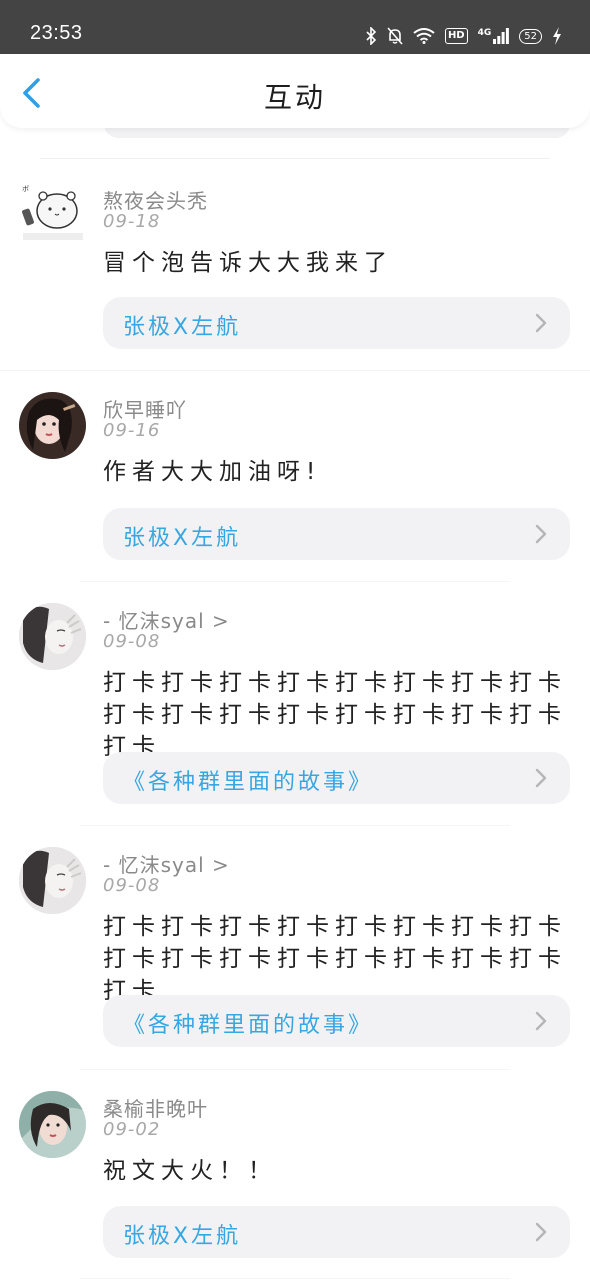  I want to click on bell-muted-icon, so click(395, 36).